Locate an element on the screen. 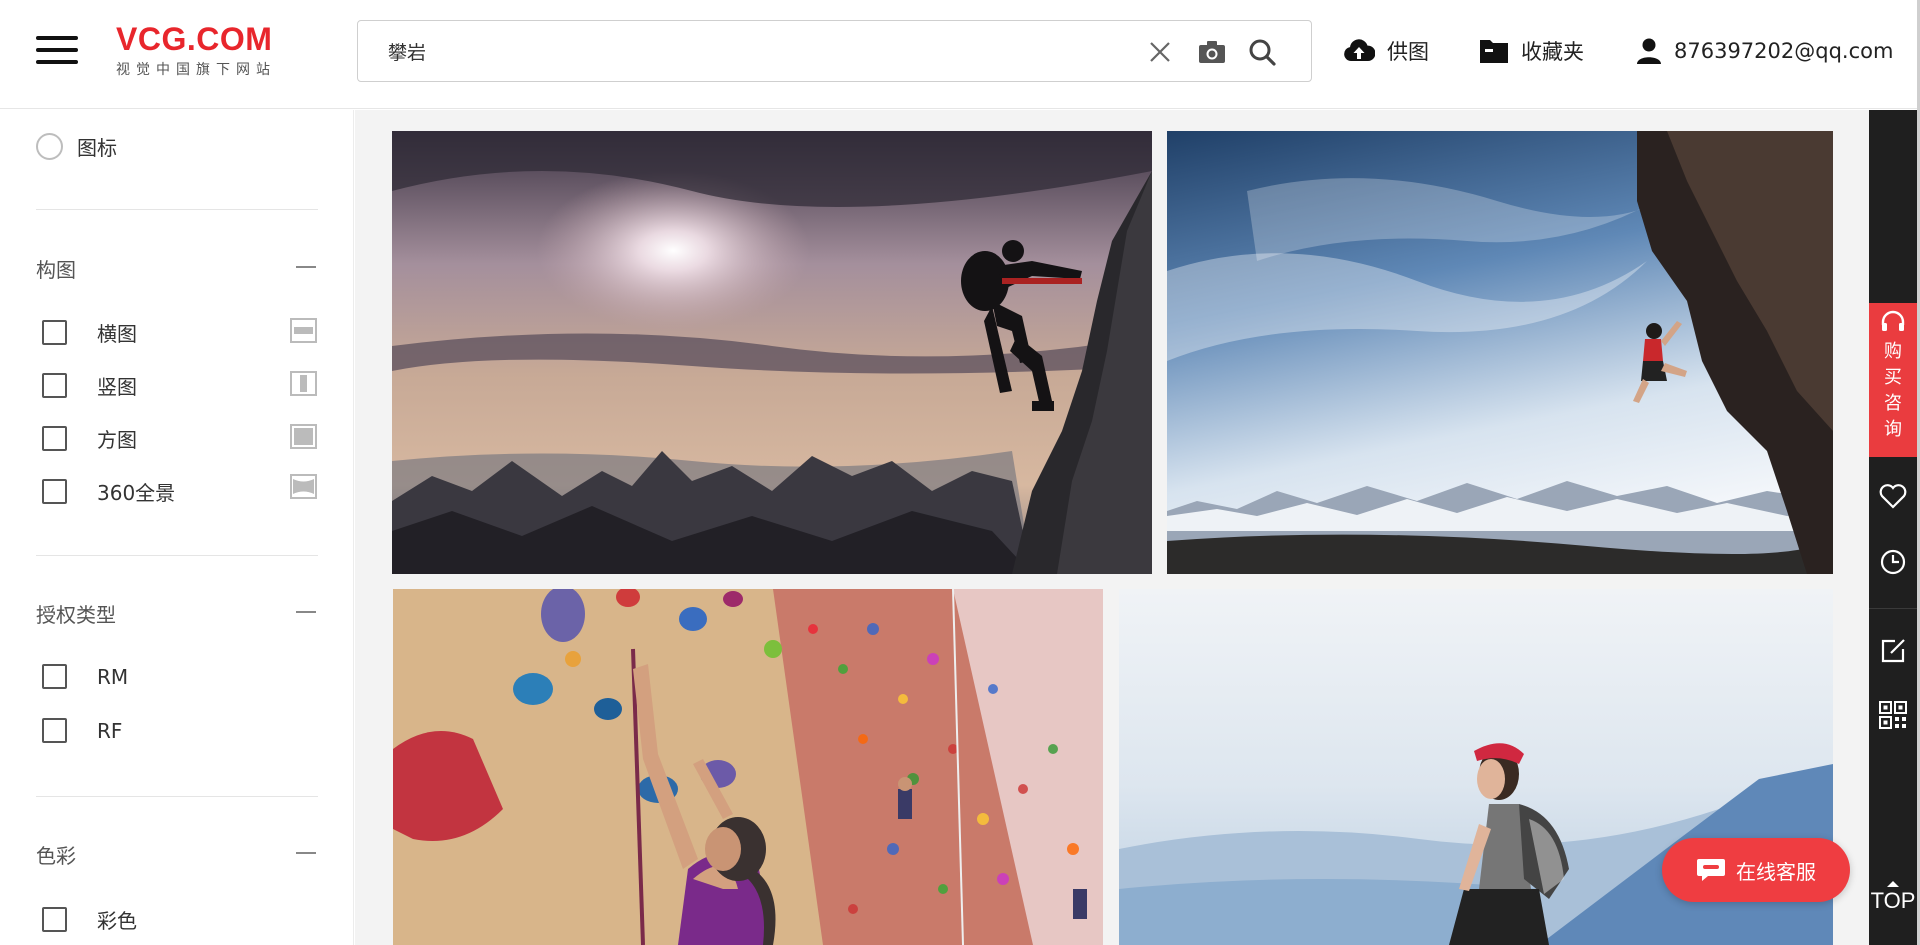 The height and width of the screenshot is (945, 1920). filter-label: 方图 is located at coordinates (117, 440).